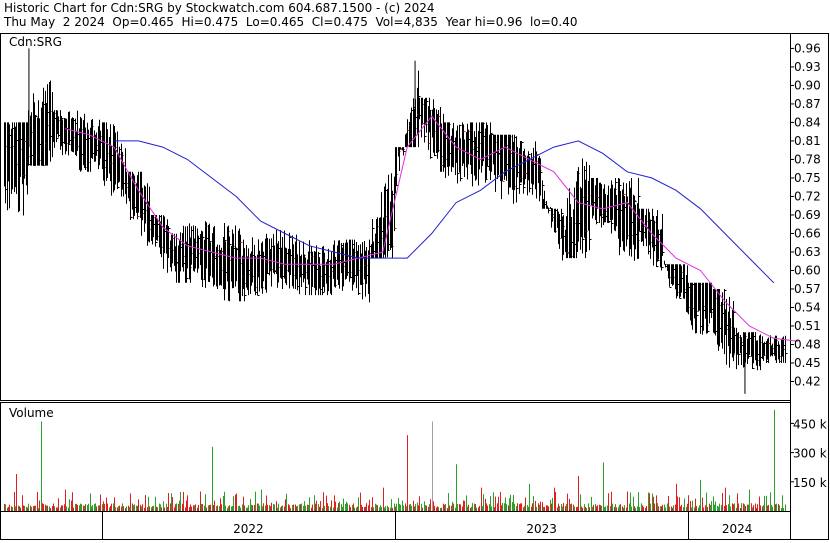 This screenshot has height=543, width=830. What do you see at coordinates (807, 344) in the screenshot?
I see `price-tick-label: 0.48` at bounding box center [807, 344].